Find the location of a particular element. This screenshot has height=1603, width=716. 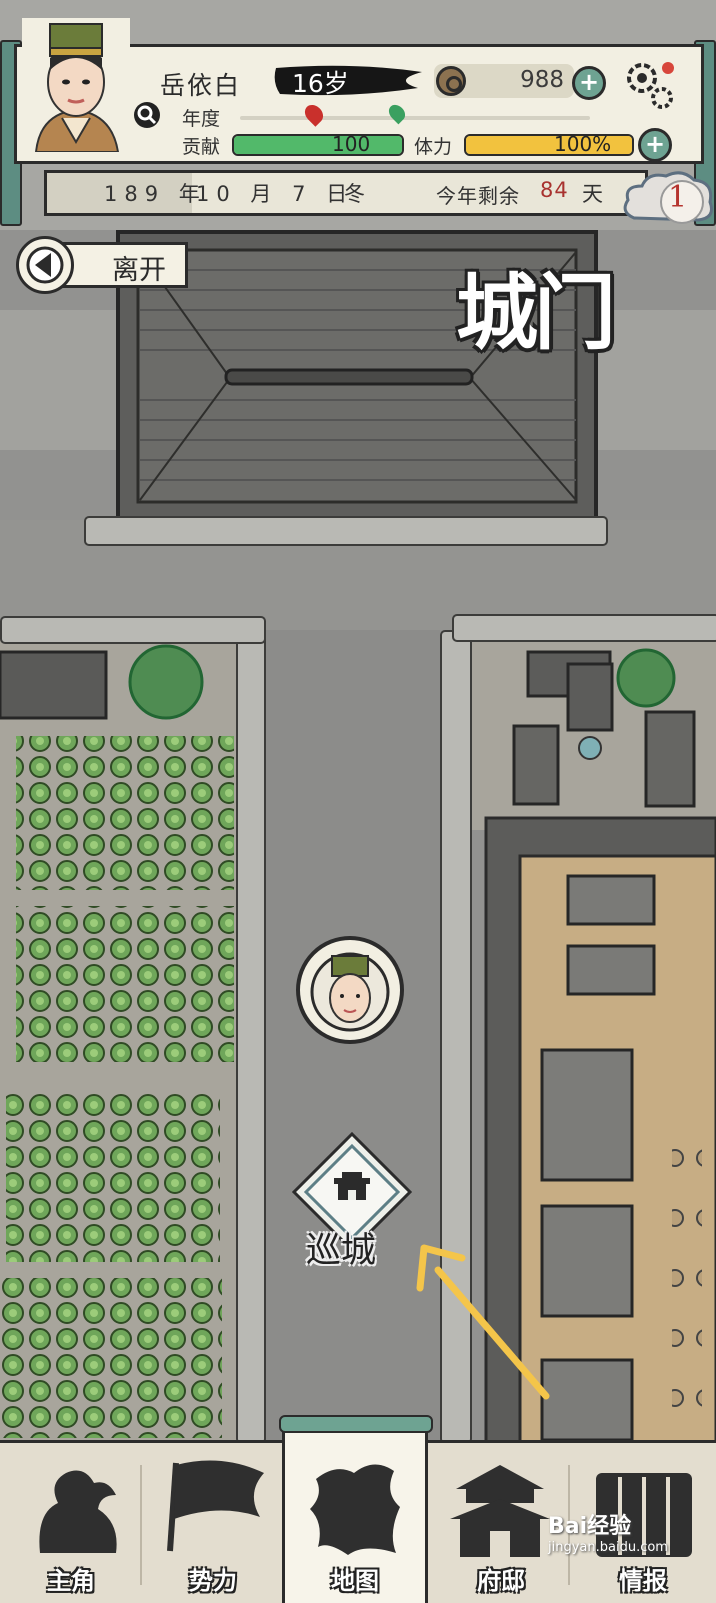

remaining-label: 今年剩余 is located at coordinates (478, 196).